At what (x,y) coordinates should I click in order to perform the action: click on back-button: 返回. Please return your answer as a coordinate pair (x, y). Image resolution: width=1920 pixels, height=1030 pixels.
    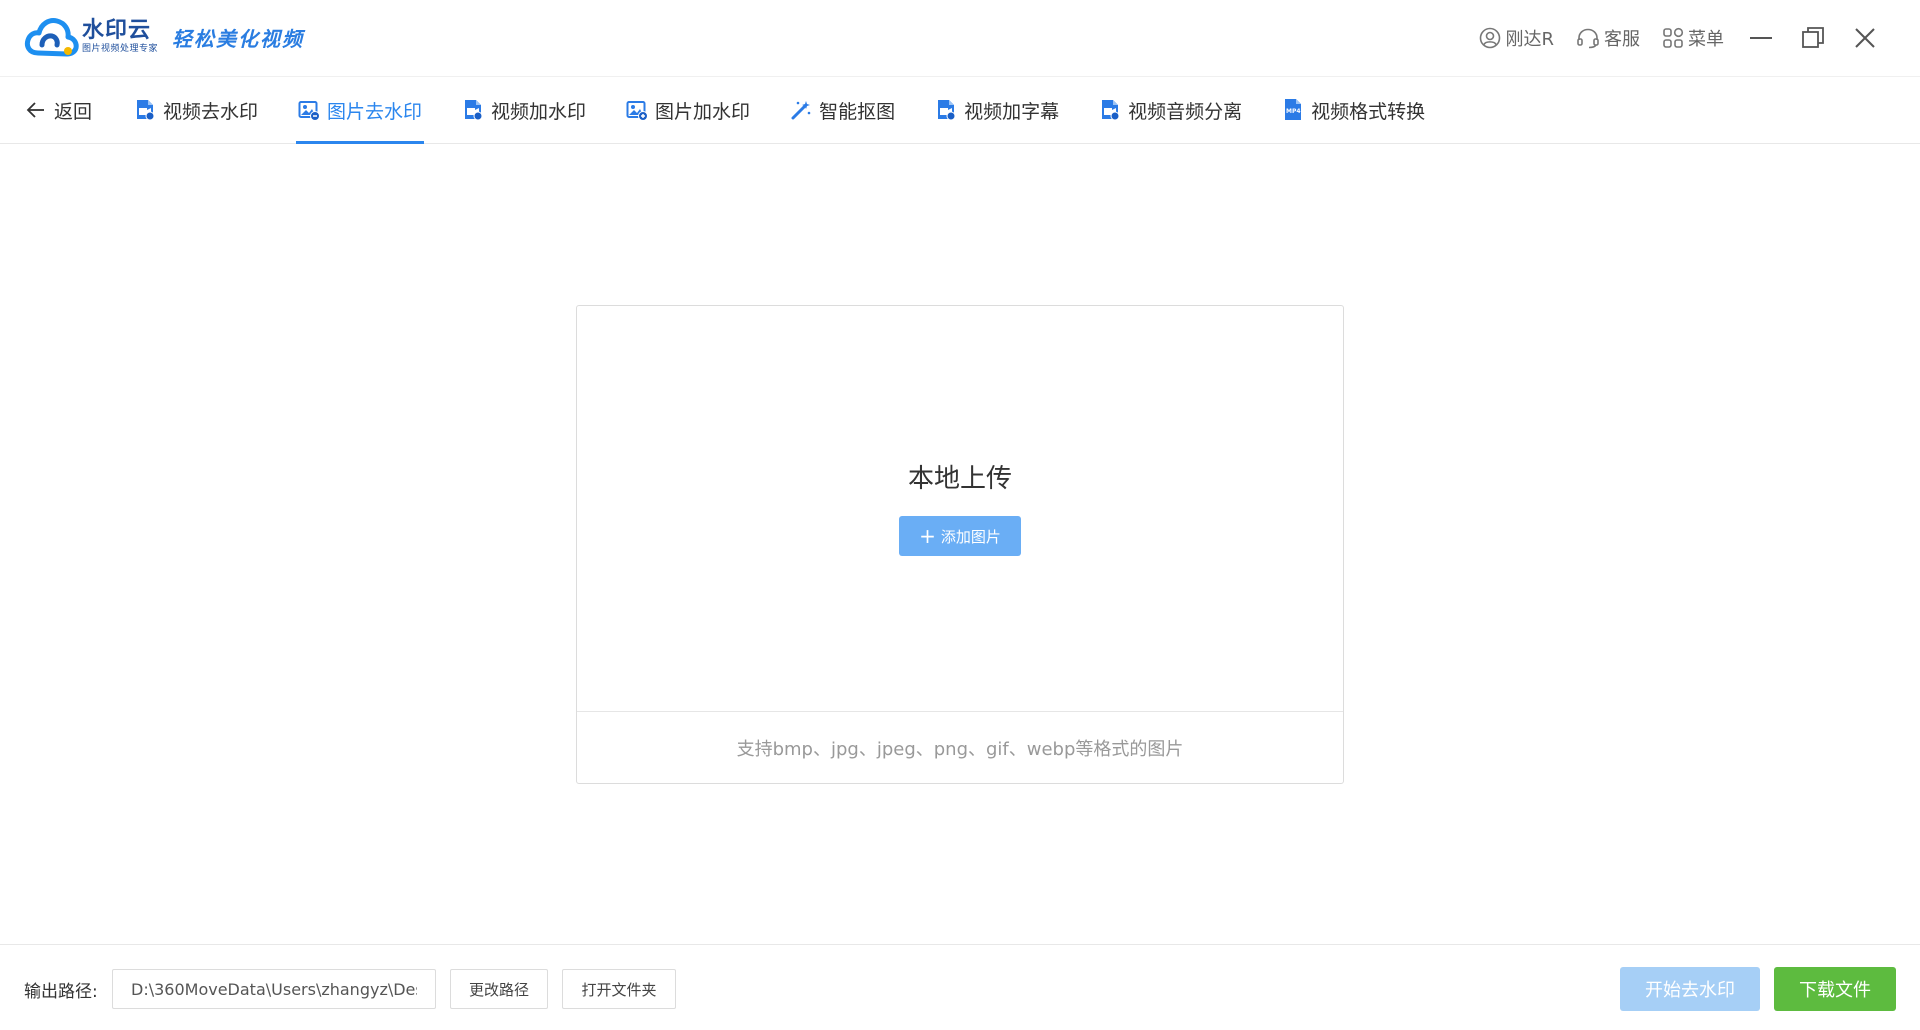
    Looking at the image, I should click on (59, 110).